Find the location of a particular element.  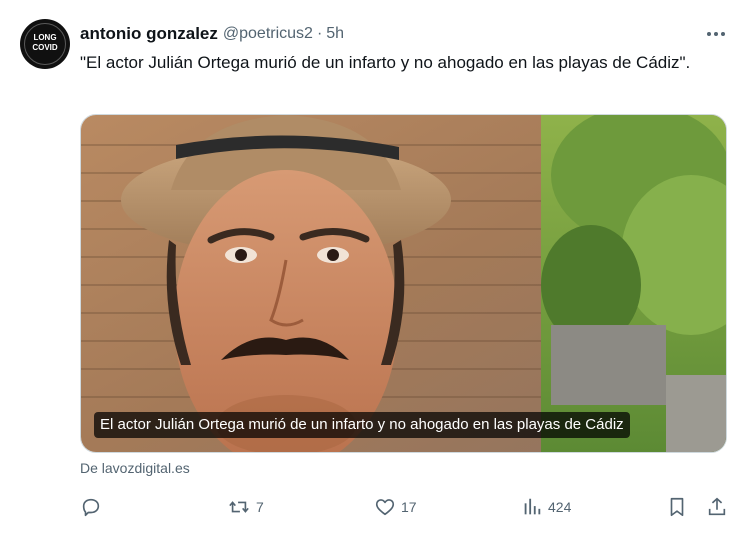

avatar-label-long: LONG is located at coordinates (45, 37).